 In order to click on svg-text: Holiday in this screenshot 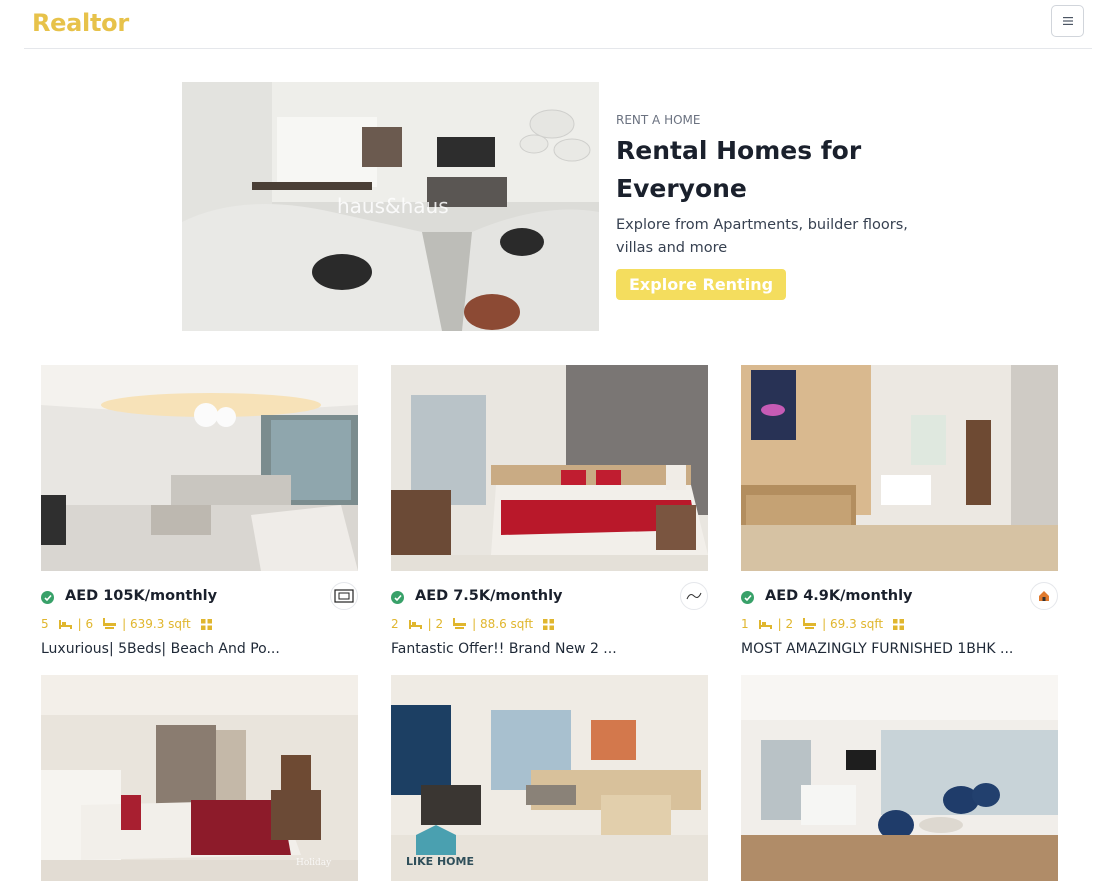, I will do `click(314, 863)`.